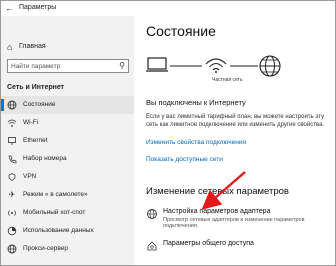  I want to click on wifi-icon, so click(12, 123).